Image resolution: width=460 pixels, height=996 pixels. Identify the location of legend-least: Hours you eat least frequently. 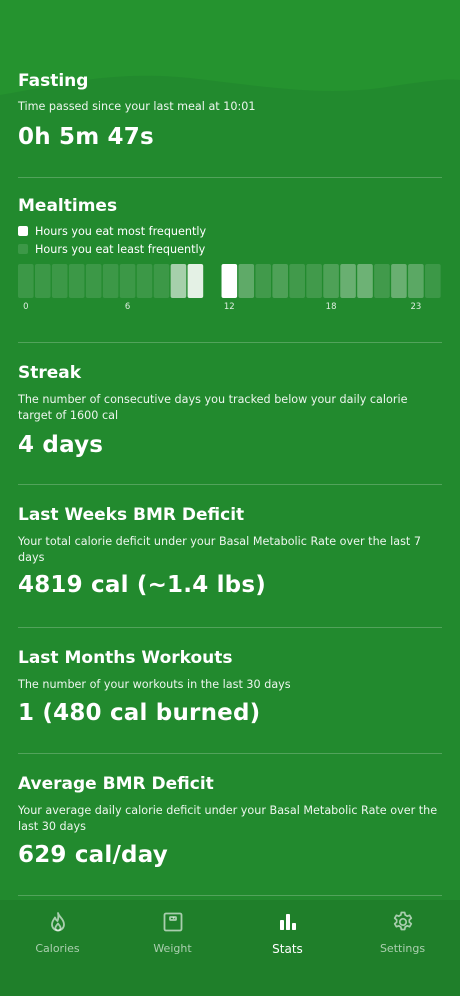
(230, 249).